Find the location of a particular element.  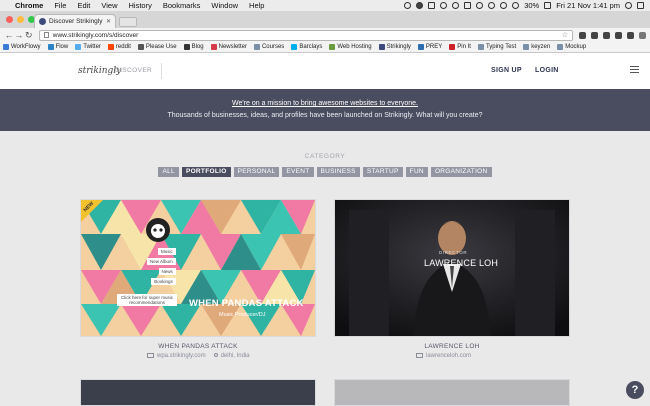

category-filter-organization: ORGANIZATION is located at coordinates (461, 172).